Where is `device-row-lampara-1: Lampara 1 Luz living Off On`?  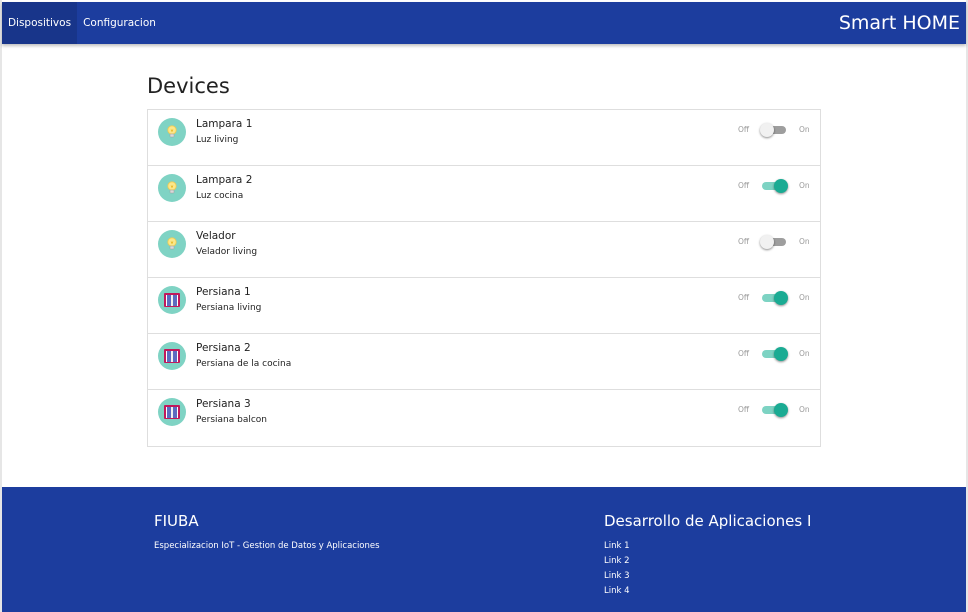
device-row-lampara-1: Lampara 1 Luz living Off On is located at coordinates (484, 138).